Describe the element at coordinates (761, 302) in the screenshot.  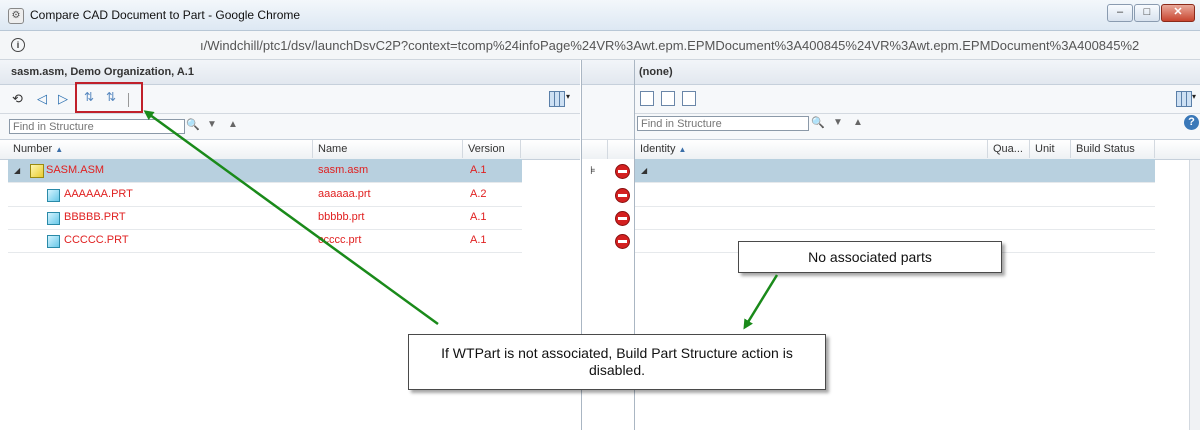
I see `arrow-to-callout` at that location.